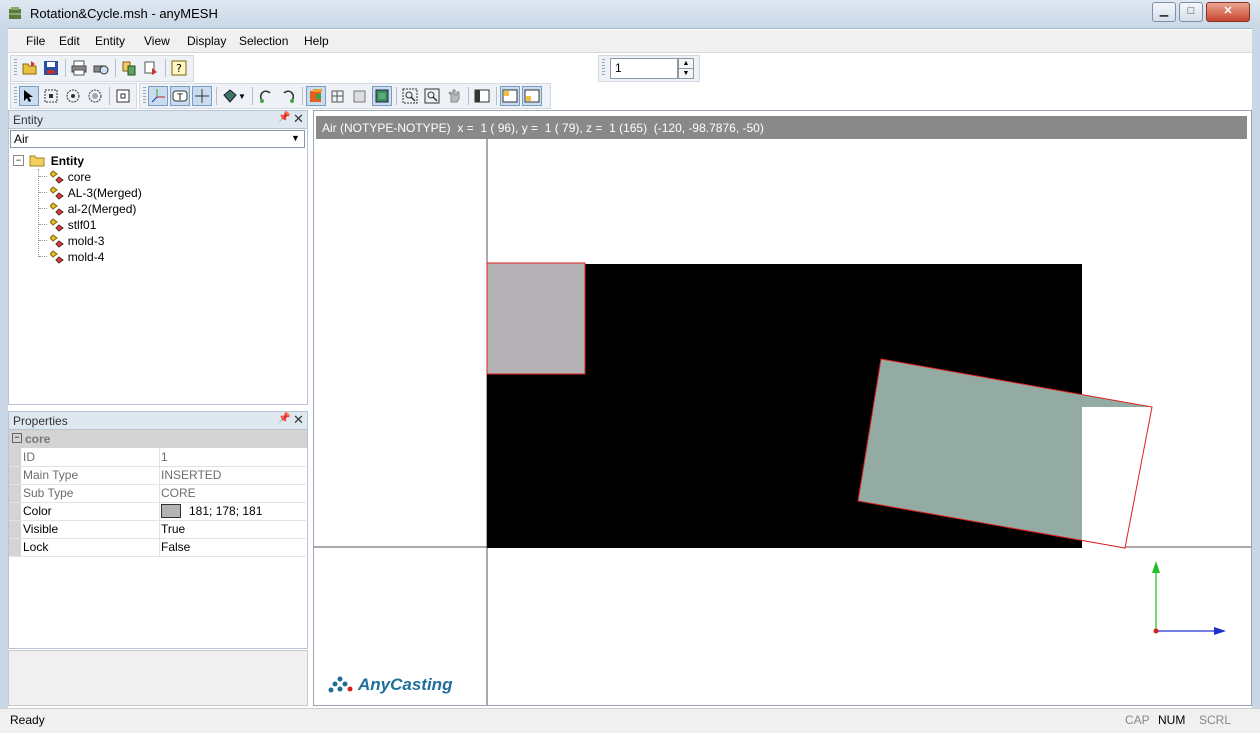  Describe the element at coordinates (179, 68) in the screenshot. I see `help-icon: ?` at that location.